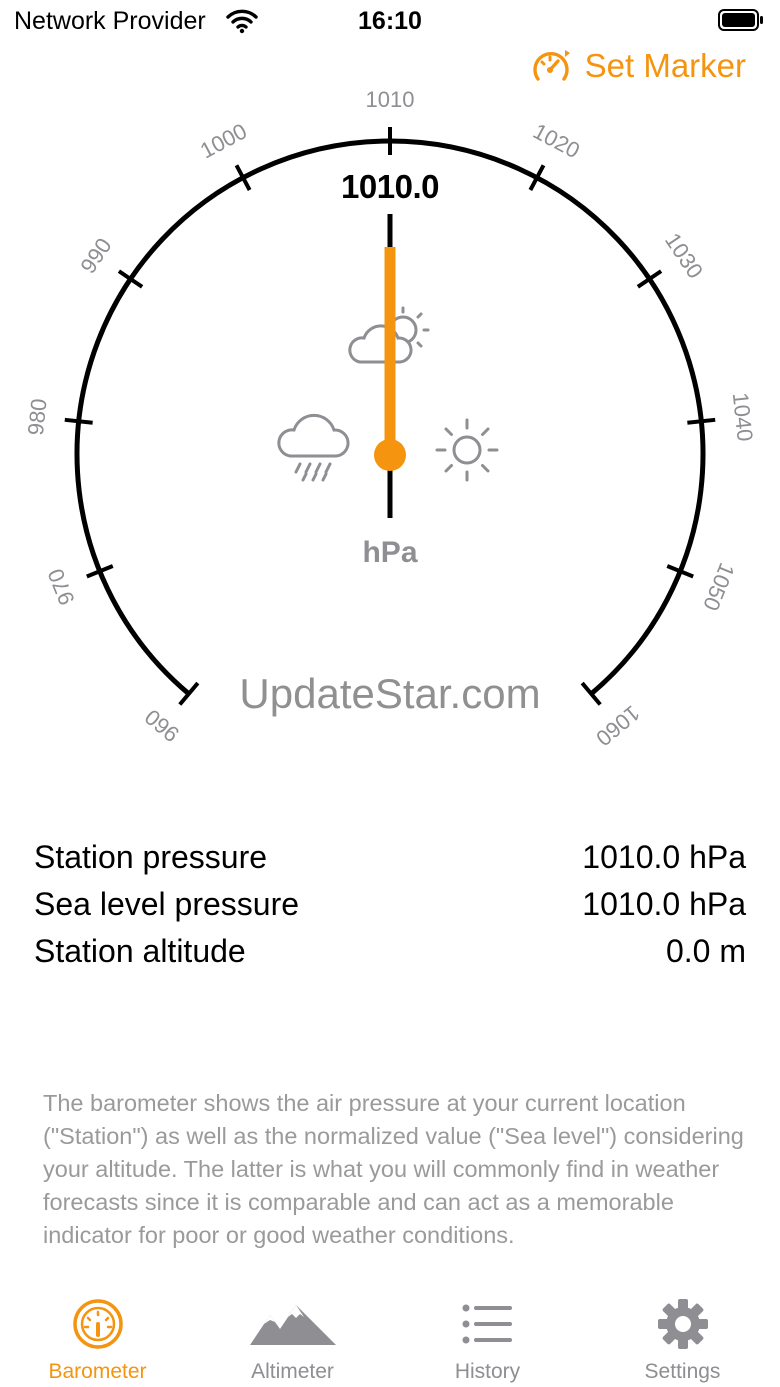 The height and width of the screenshot is (1387, 780). Describe the element at coordinates (390, 455) in the screenshot. I see `needle-pivot` at that location.